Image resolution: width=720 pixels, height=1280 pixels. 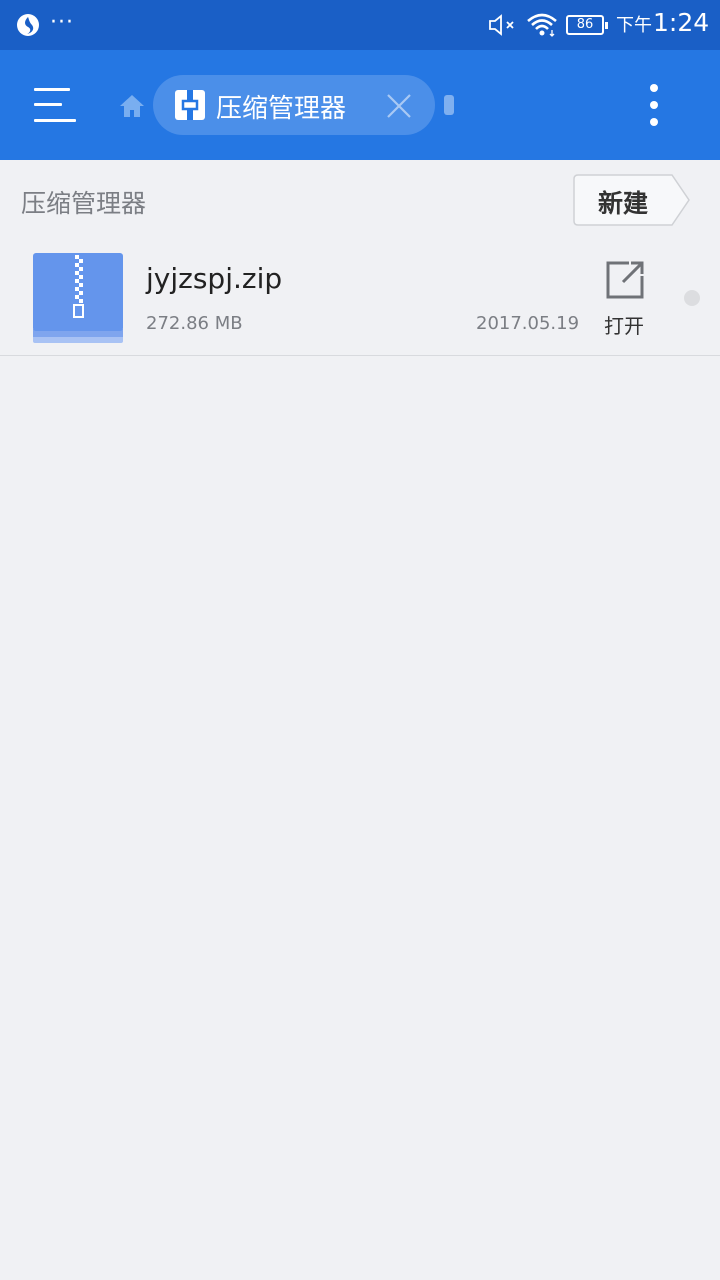 I want to click on clock-ampm: 下午, so click(x=634, y=25).